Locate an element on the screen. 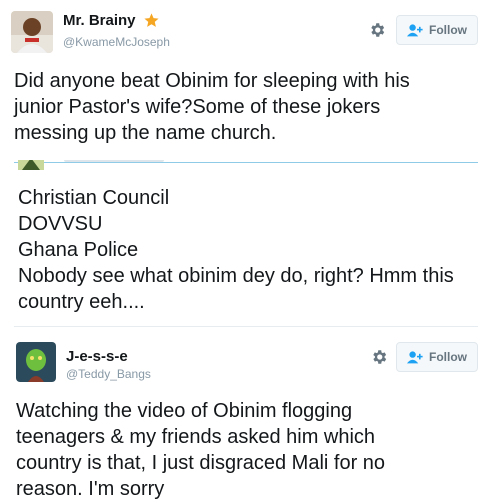  star-icon is located at coordinates (151, 20).